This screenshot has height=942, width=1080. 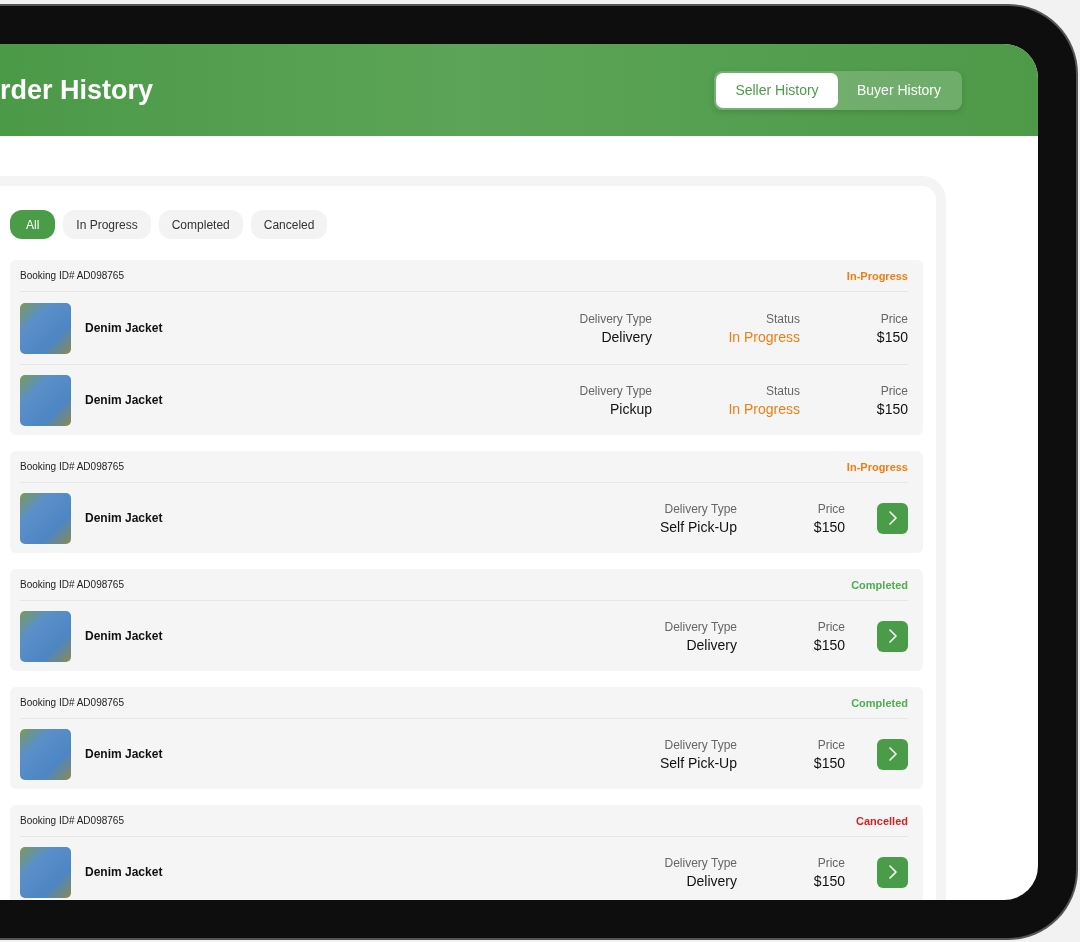 What do you see at coordinates (77, 90) in the screenshot?
I see `page-title: rder History` at bounding box center [77, 90].